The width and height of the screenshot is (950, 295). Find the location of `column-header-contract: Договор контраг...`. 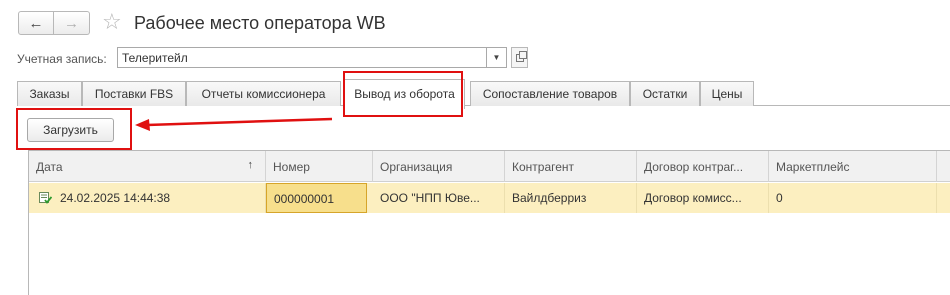

column-header-contract: Договор контраг... is located at coordinates (703, 166).